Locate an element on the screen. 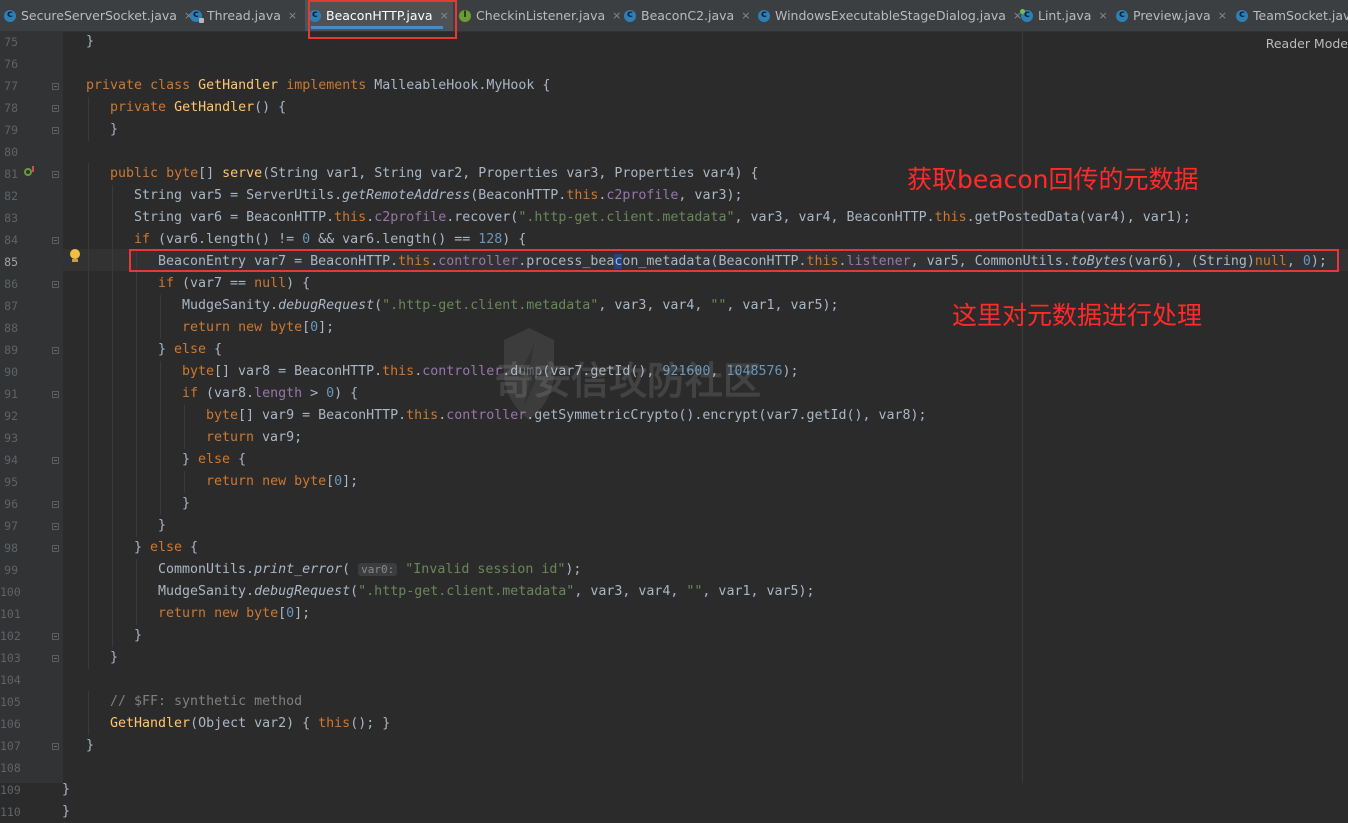  tab-label: Thread.java is located at coordinates (244, 15).